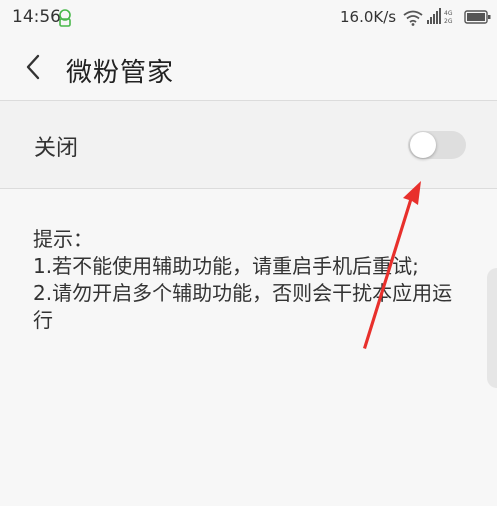 The height and width of the screenshot is (506, 497). Describe the element at coordinates (423, 145) in the screenshot. I see `toggle-knob` at that location.